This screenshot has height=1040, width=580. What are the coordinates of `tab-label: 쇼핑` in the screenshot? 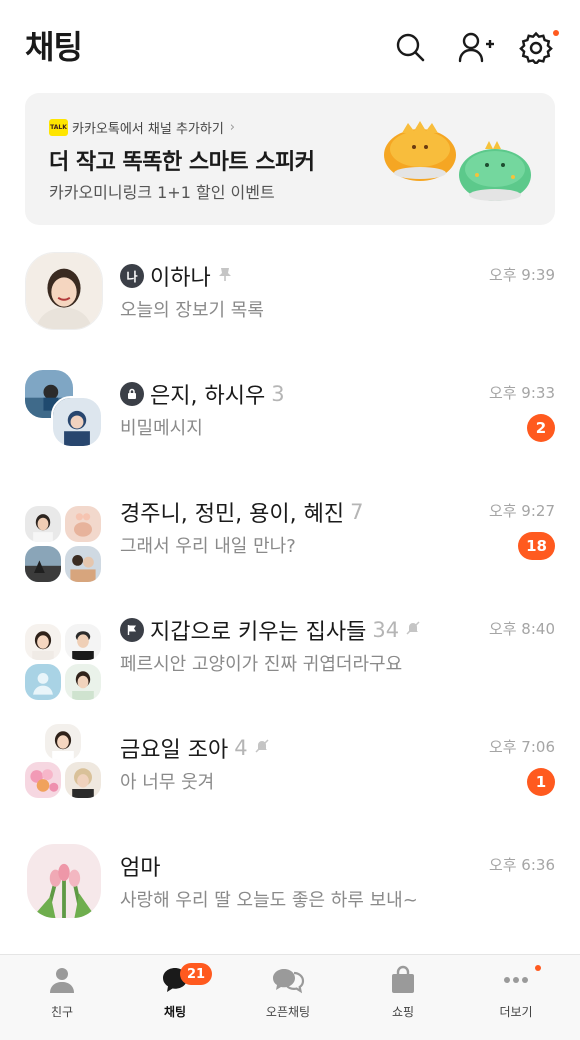 It's located at (403, 1012).